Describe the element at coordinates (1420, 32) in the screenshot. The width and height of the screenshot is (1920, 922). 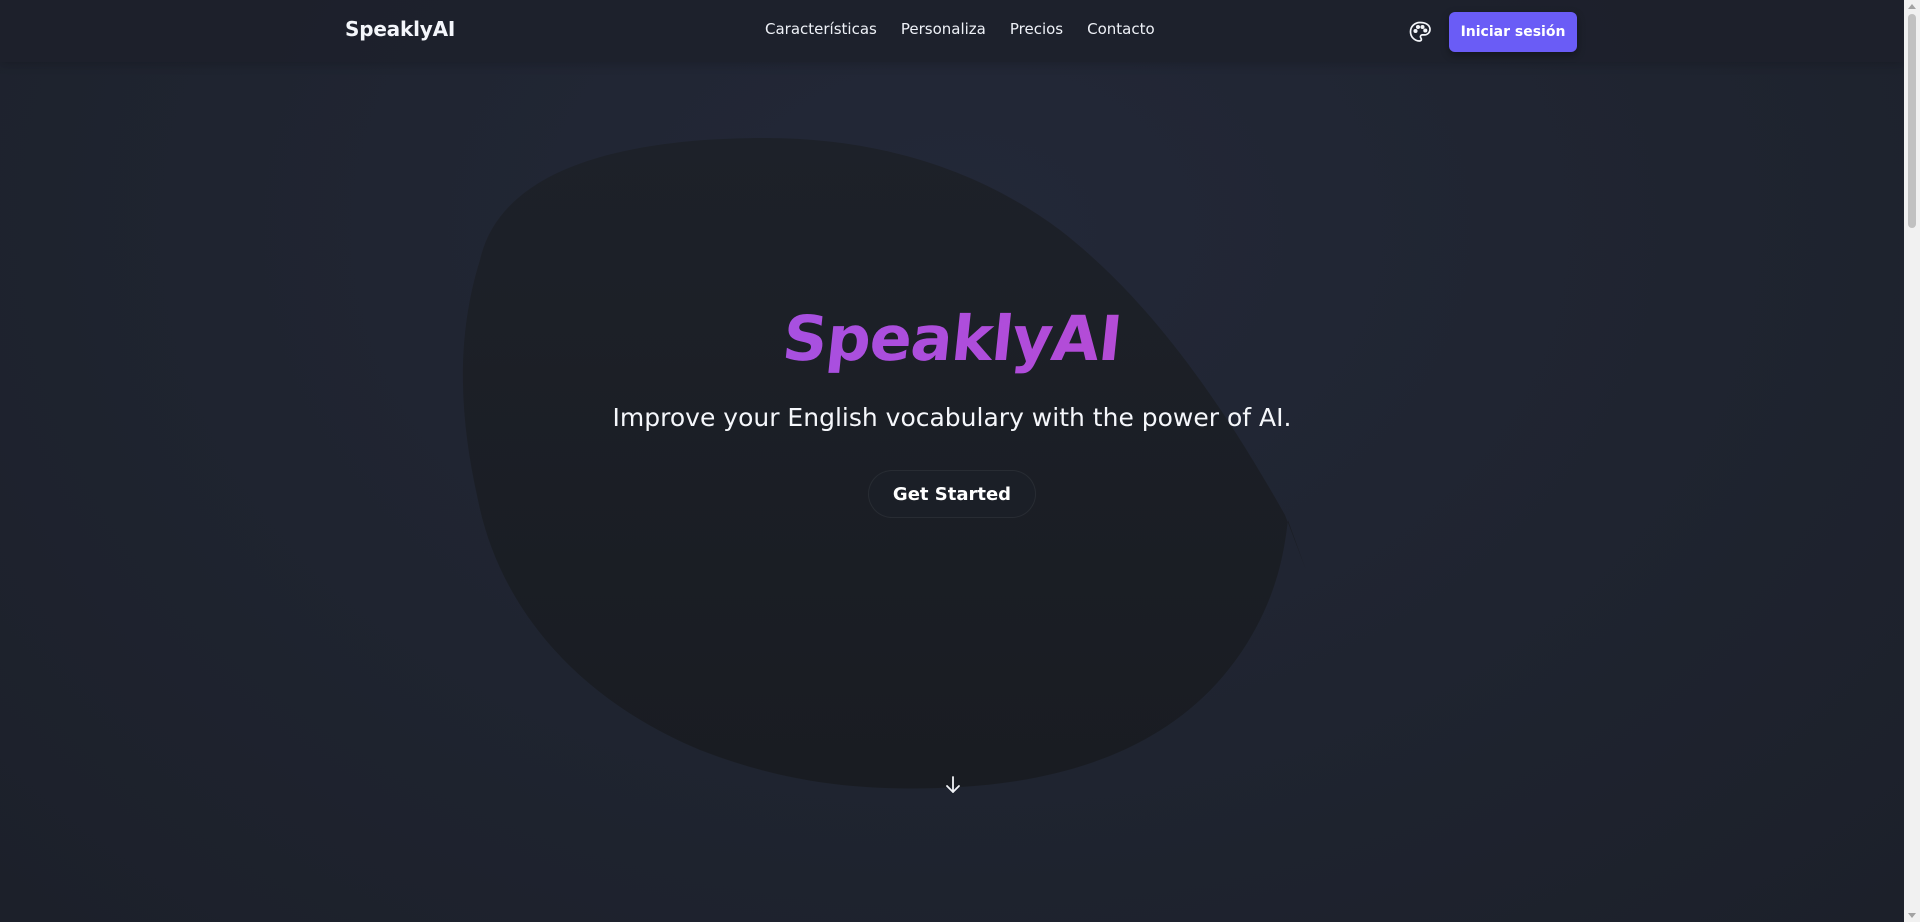
I see `palette-icon` at that location.